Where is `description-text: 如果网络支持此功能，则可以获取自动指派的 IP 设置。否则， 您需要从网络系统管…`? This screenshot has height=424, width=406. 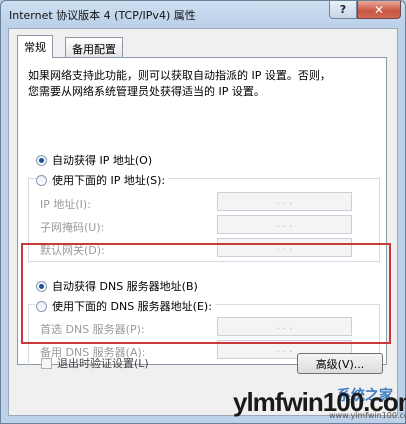 description-text: 如果网络支持此功能，则可以获取自动指派的 IP 设置。否则， 您需要从网络系统管… is located at coordinates (203, 84).